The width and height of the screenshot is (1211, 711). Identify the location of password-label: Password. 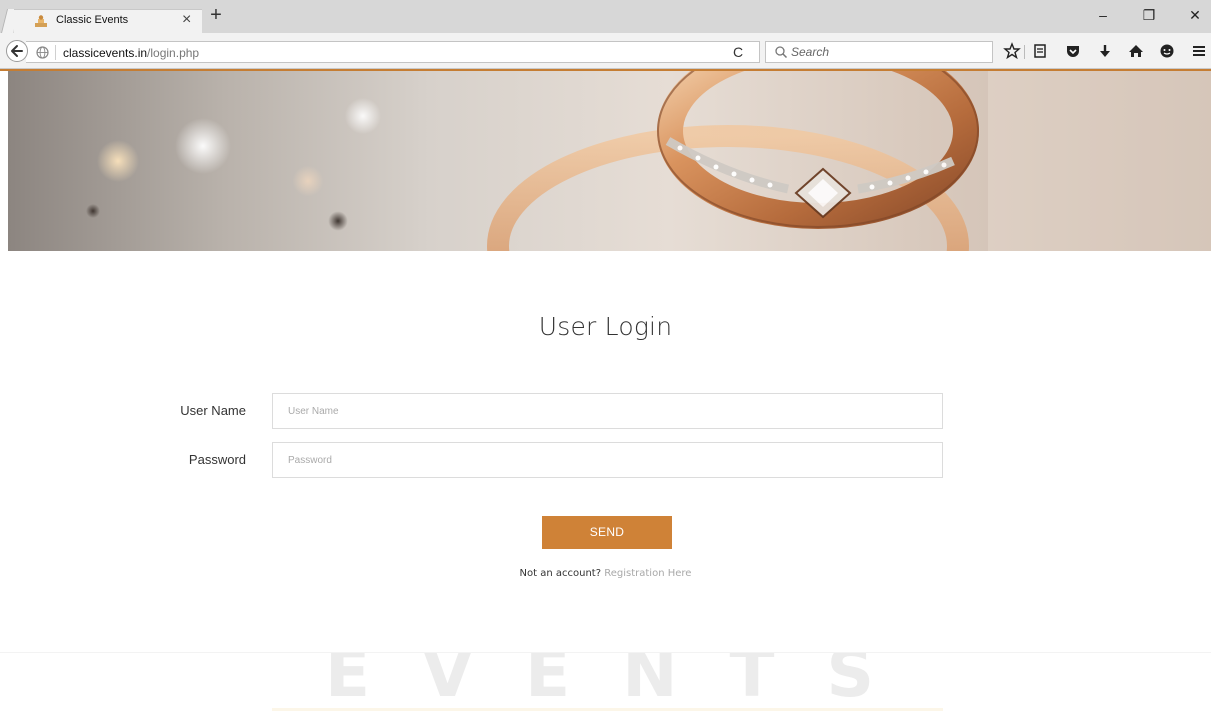
(217, 459).